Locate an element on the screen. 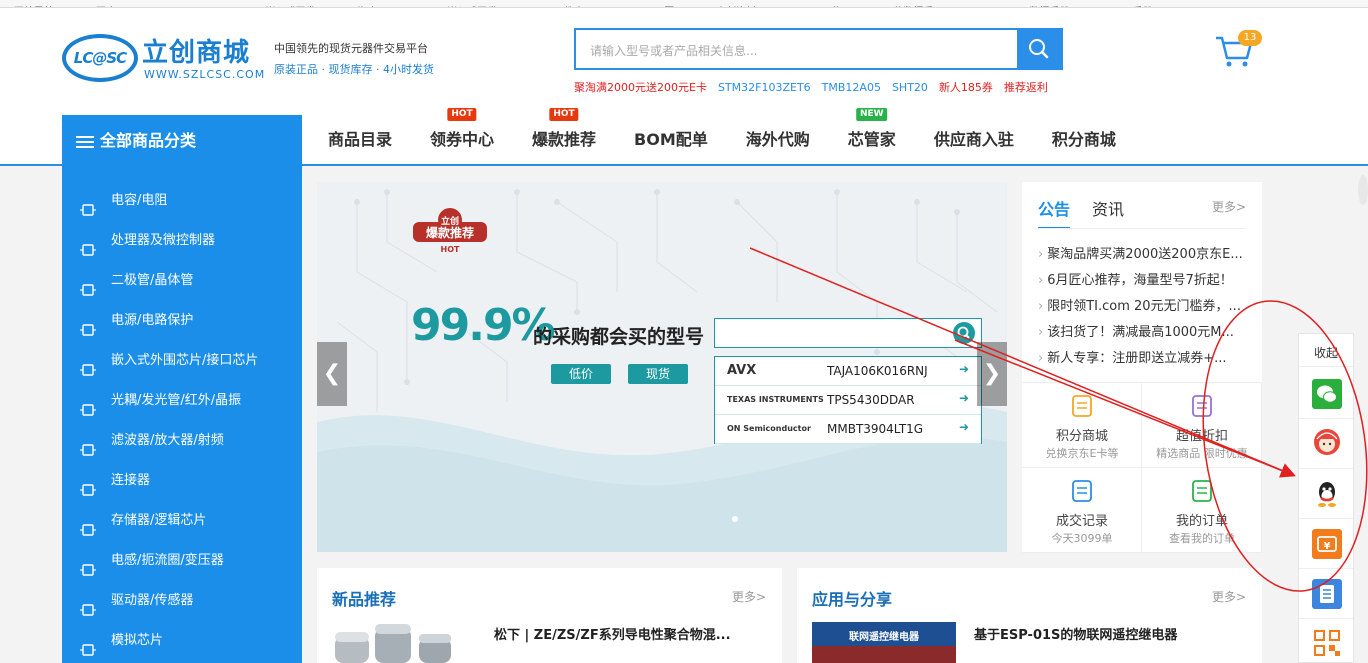 This screenshot has height=663, width=1368. category-item: 电源/电路保护 is located at coordinates (182, 321).